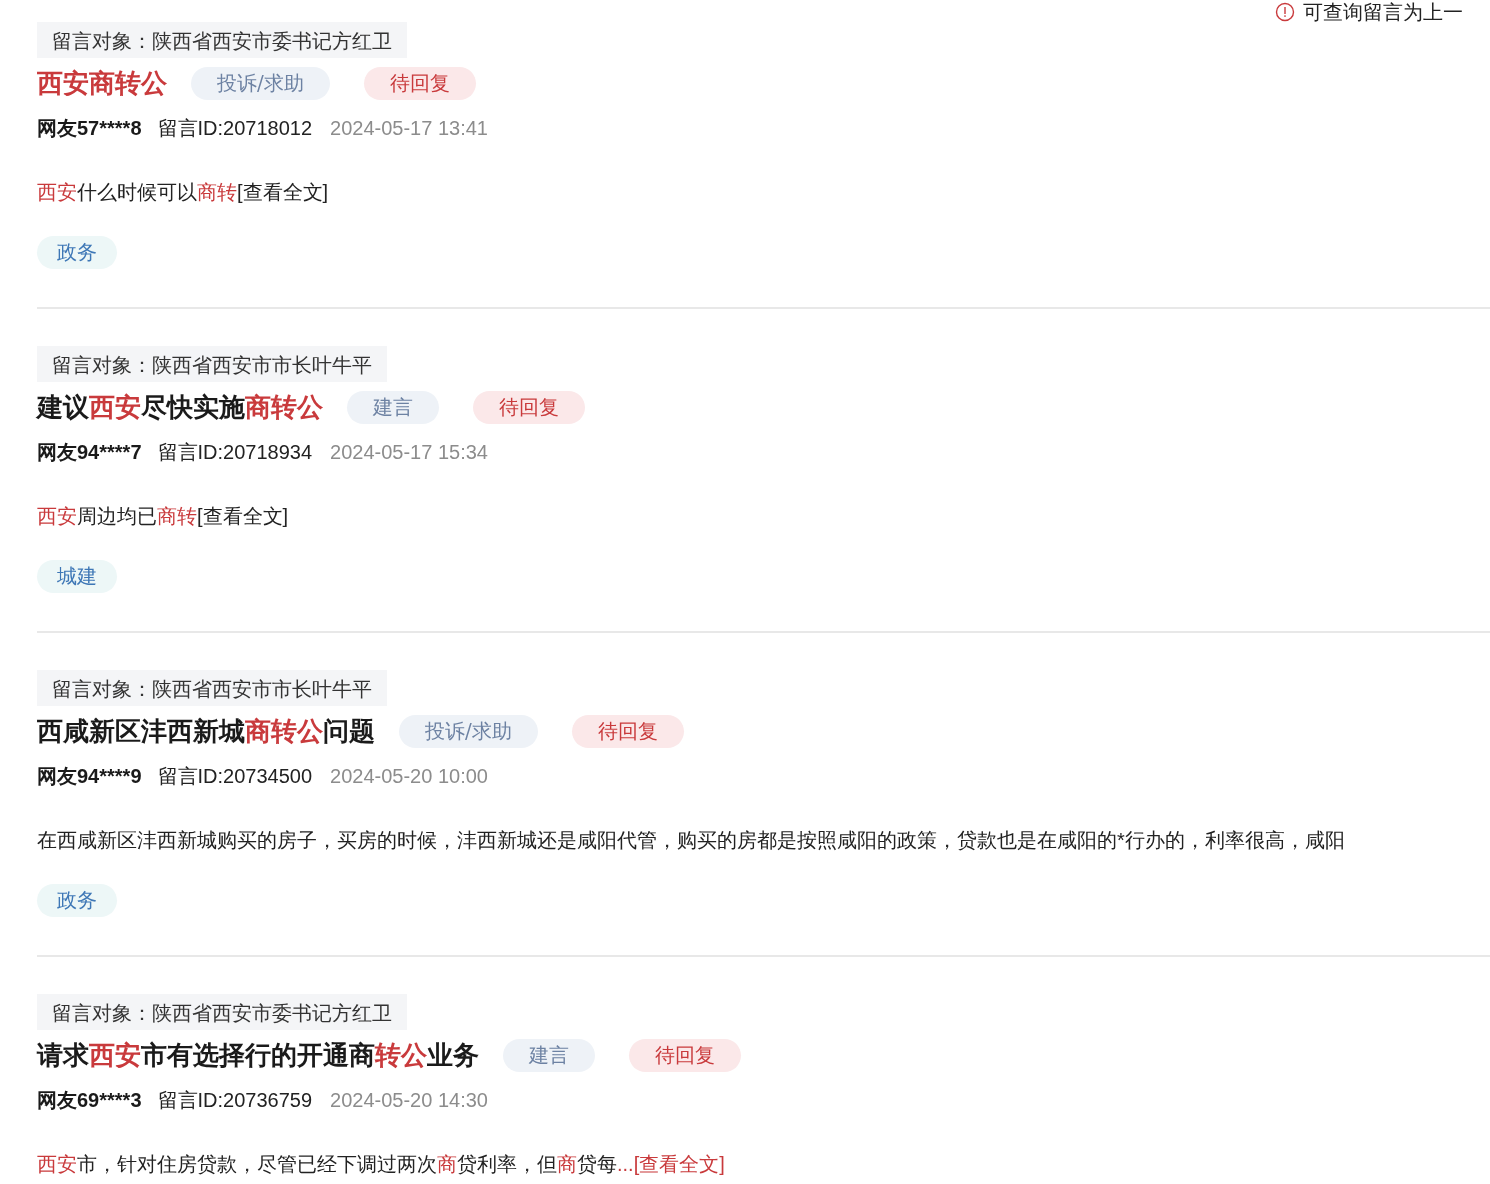  I want to click on message-id: 留言ID:20736759, so click(235, 1100).